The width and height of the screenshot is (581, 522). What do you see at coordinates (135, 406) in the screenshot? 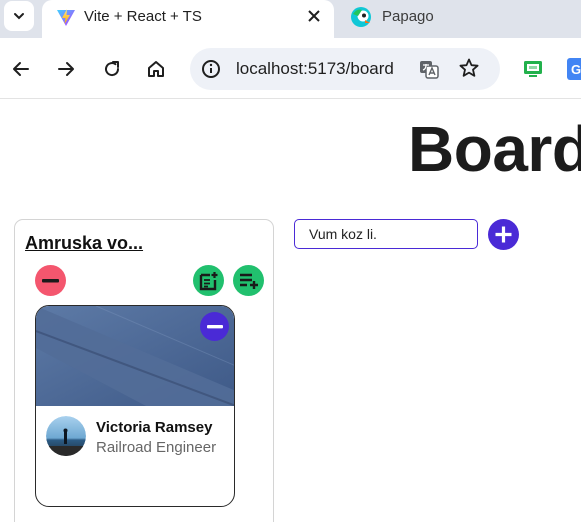
I see `board-card: Victoria Ramsey Railroad Engineer` at bounding box center [135, 406].